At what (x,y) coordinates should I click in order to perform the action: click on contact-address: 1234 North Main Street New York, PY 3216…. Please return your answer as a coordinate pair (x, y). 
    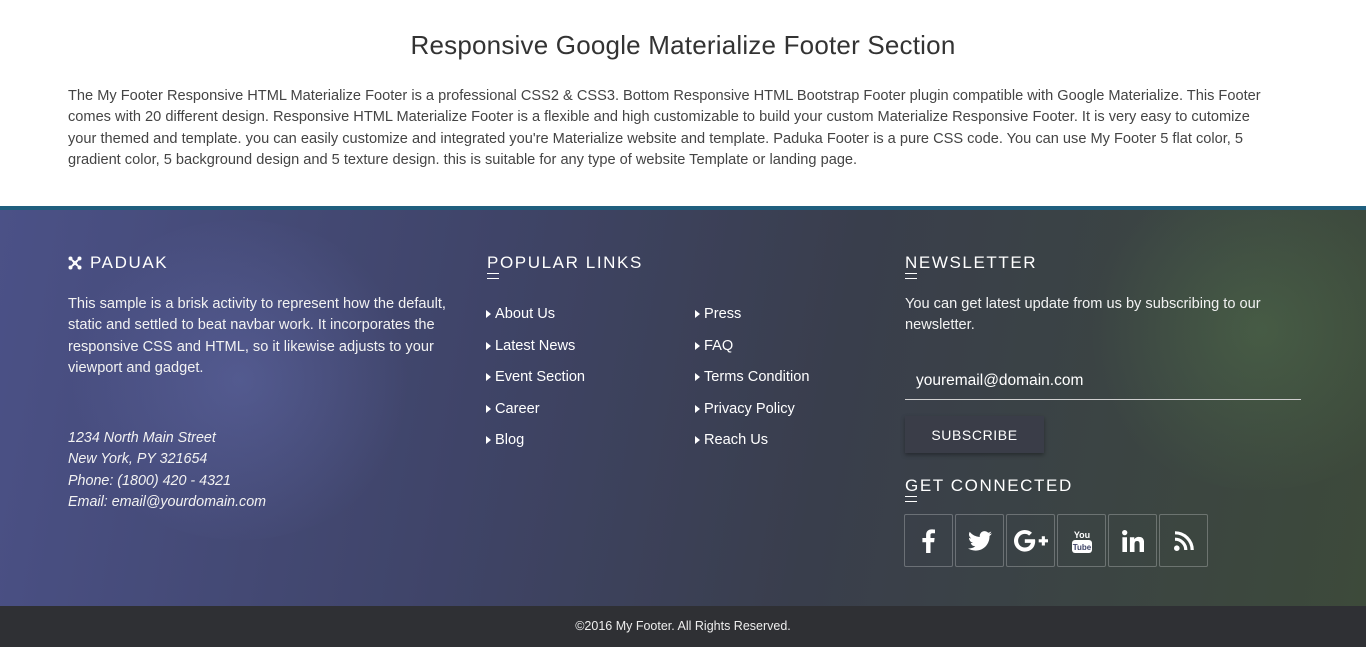
    Looking at the image, I should click on (167, 470).